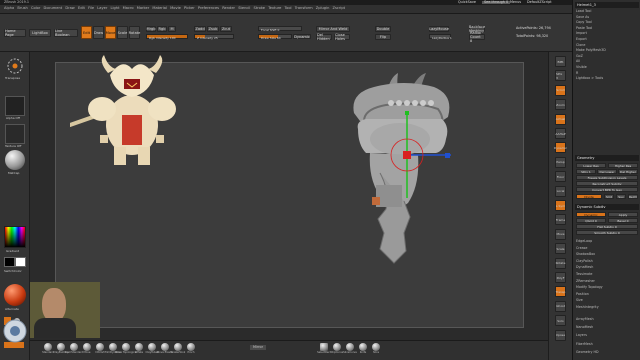 The height and width of the screenshot is (360, 640). I want to click on dynamic-button: Dynamic, so click(302, 36).